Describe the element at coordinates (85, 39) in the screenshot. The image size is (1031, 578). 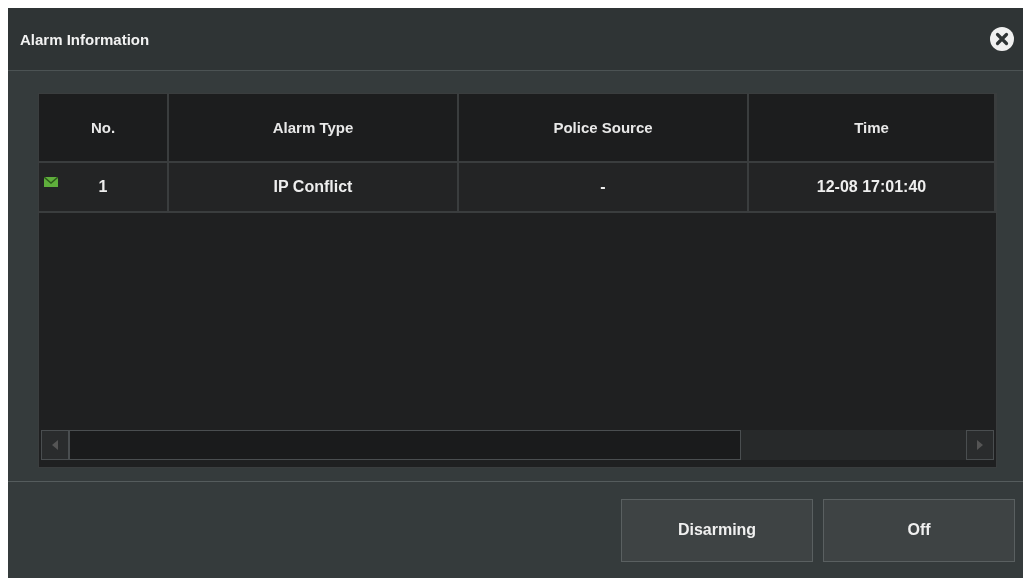
I see `window-title: Alarm Information` at that location.